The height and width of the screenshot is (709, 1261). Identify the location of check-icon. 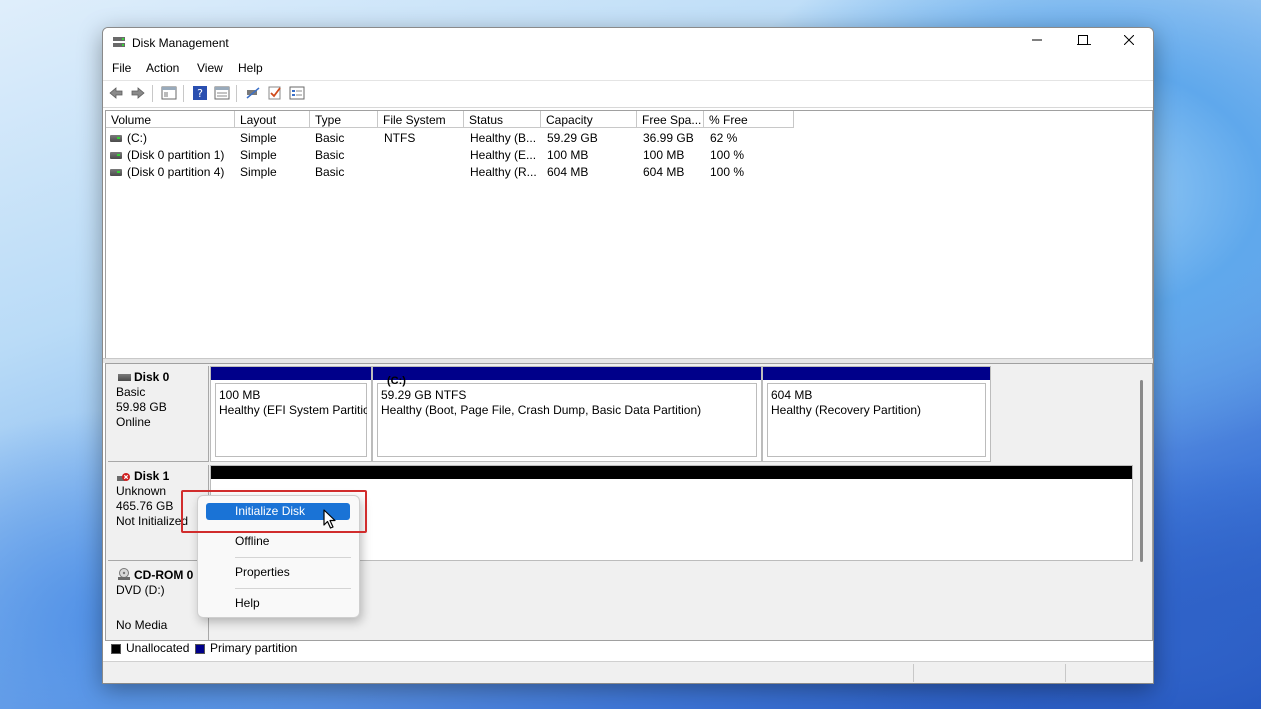
(275, 93).